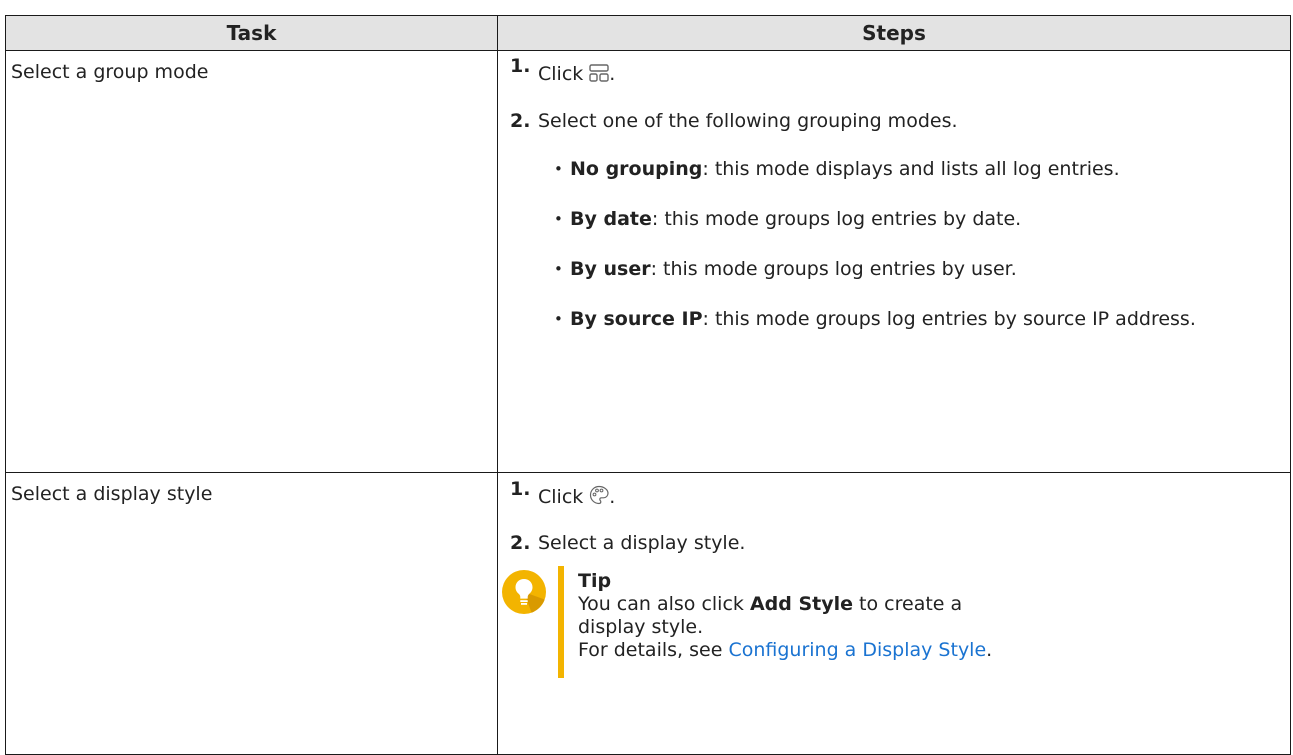 Image resolution: width=1293 pixels, height=755 pixels. Describe the element at coordinates (112, 494) in the screenshot. I see `task-label: Select a display style` at that location.